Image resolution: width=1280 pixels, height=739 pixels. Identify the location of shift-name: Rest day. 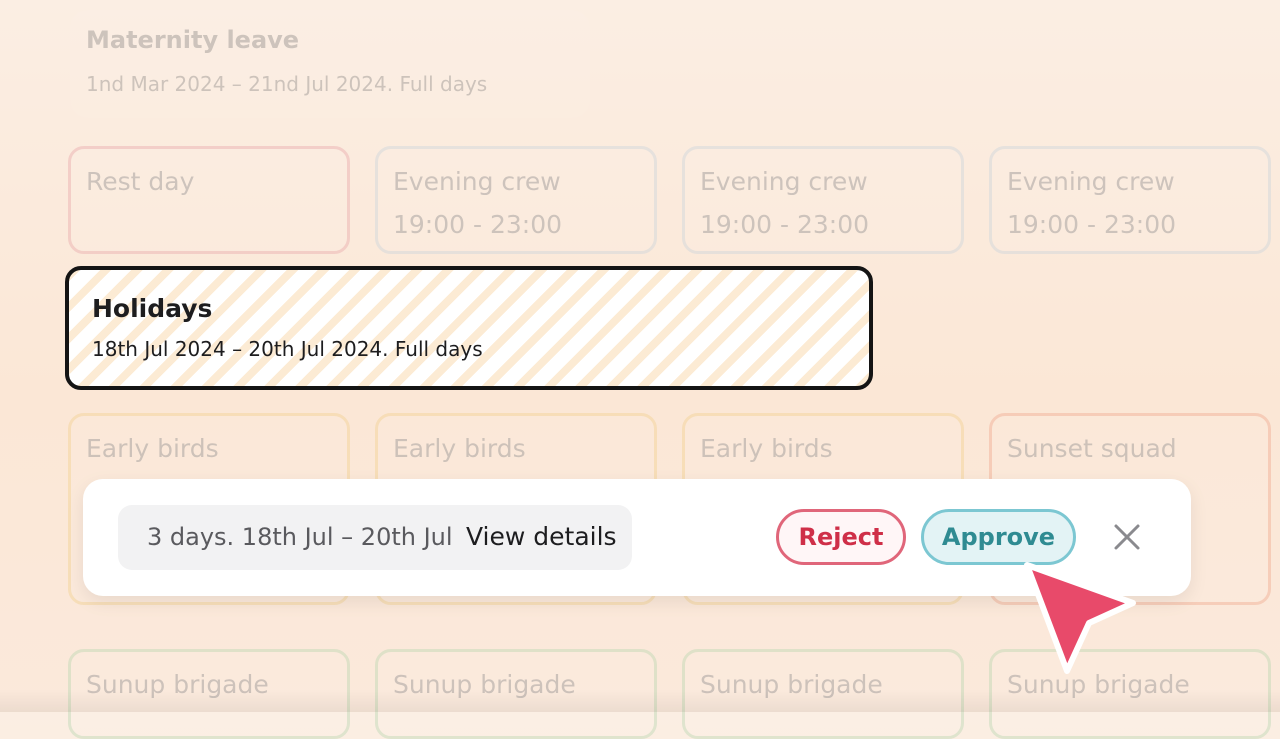
(140, 181).